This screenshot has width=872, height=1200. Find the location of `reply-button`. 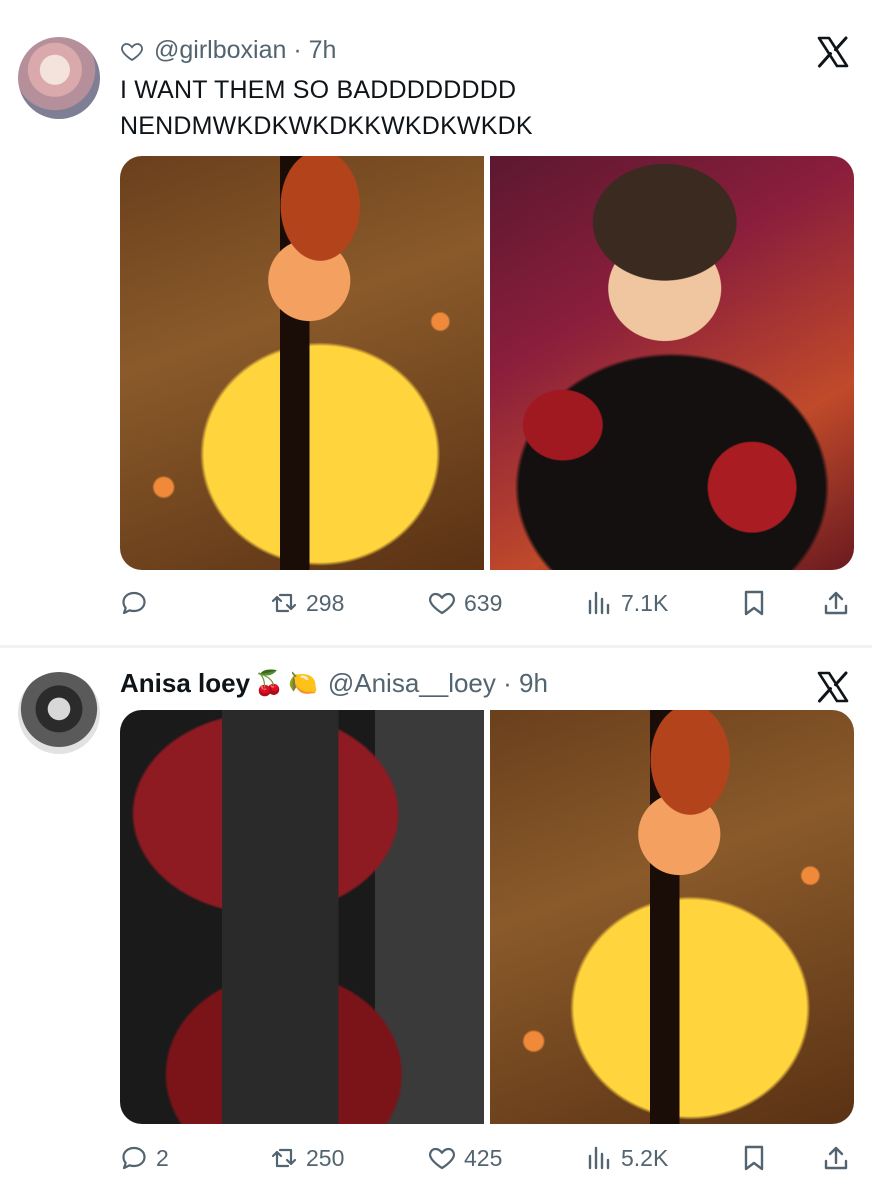

reply-button is located at coordinates (138, 603).